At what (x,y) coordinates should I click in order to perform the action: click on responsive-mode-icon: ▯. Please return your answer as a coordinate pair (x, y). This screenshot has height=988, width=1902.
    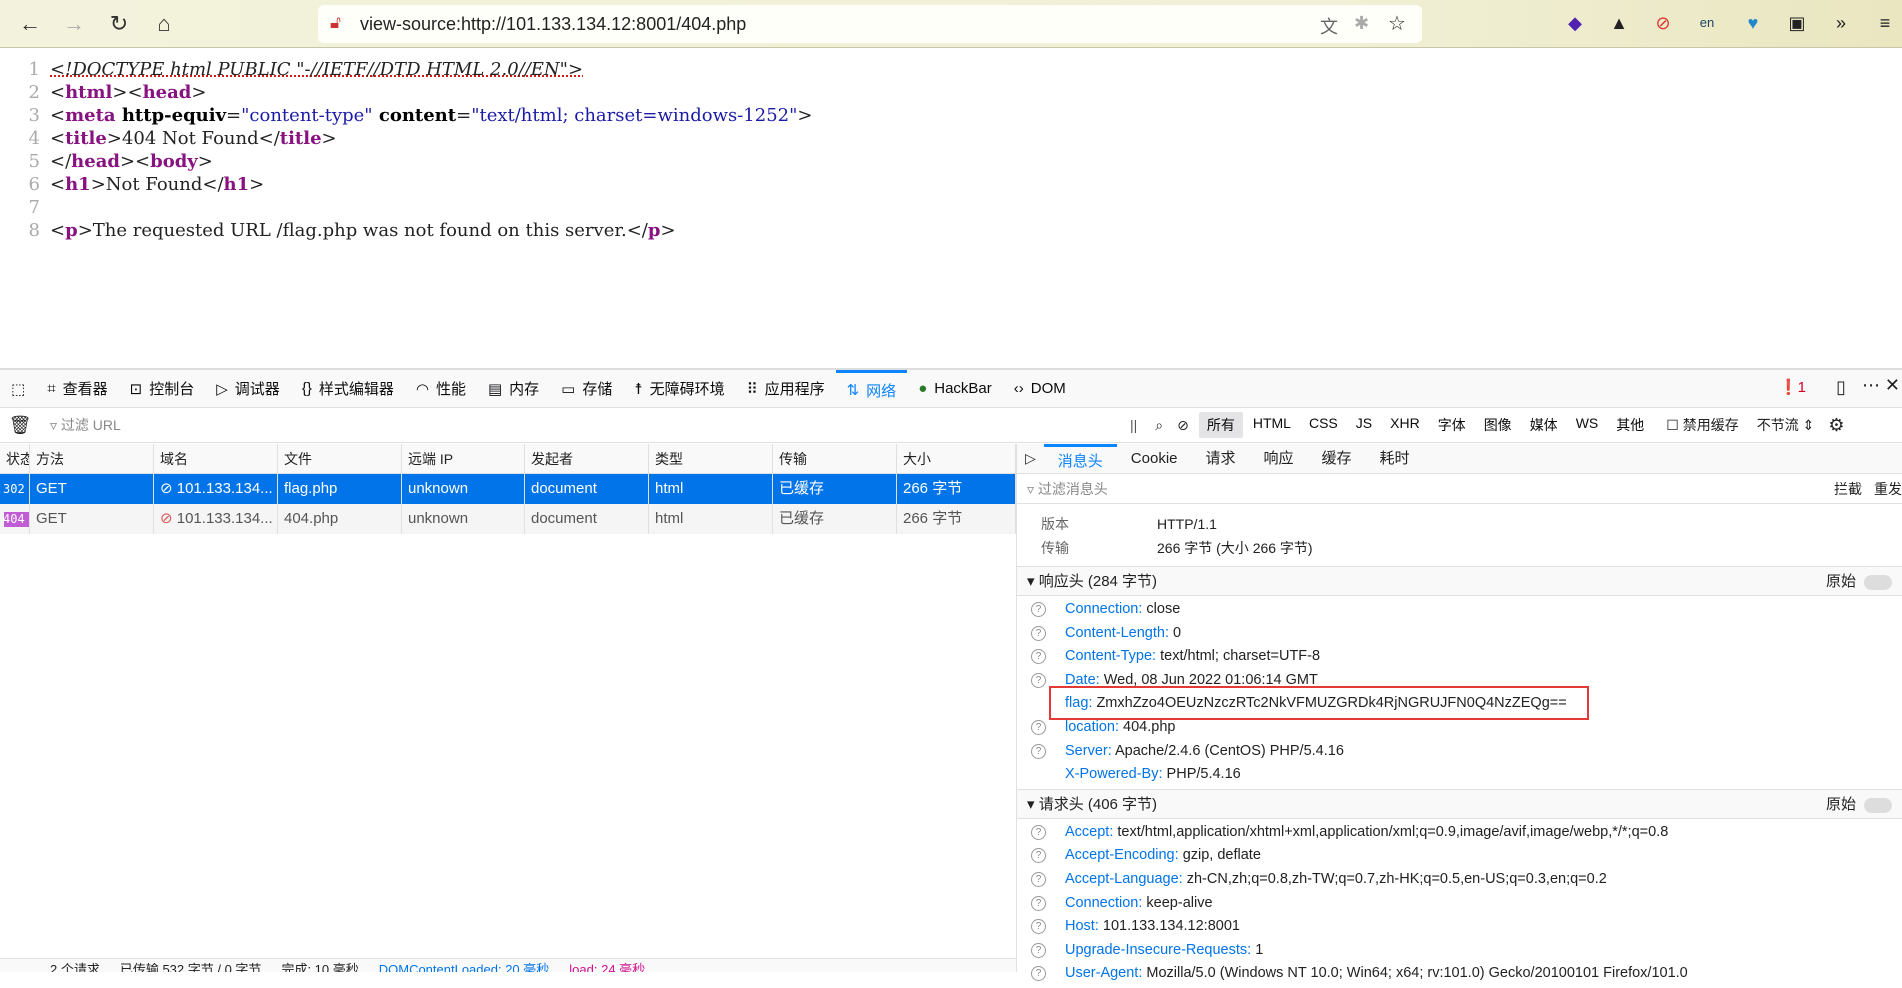
    Looking at the image, I should click on (1841, 387).